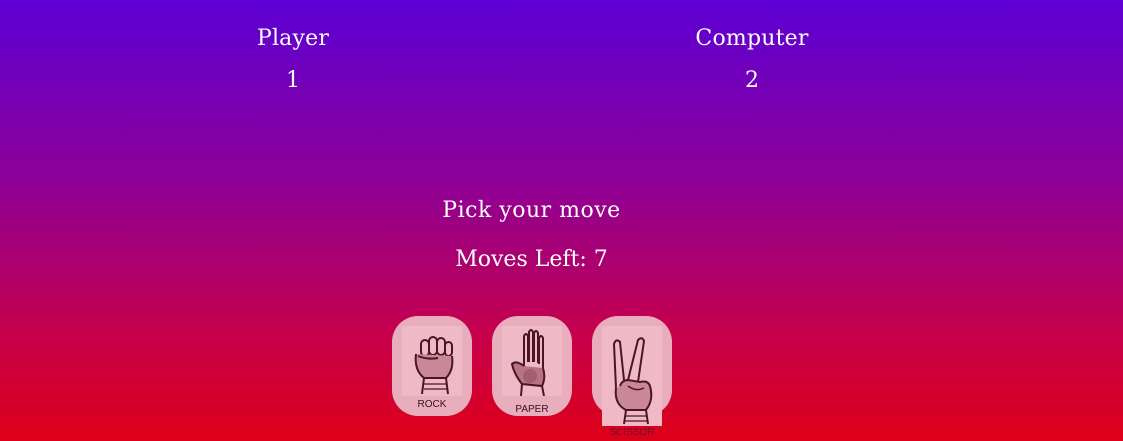 The image size is (1123, 441). What do you see at coordinates (752, 38) in the screenshot?
I see `computer-label: Computer` at bounding box center [752, 38].